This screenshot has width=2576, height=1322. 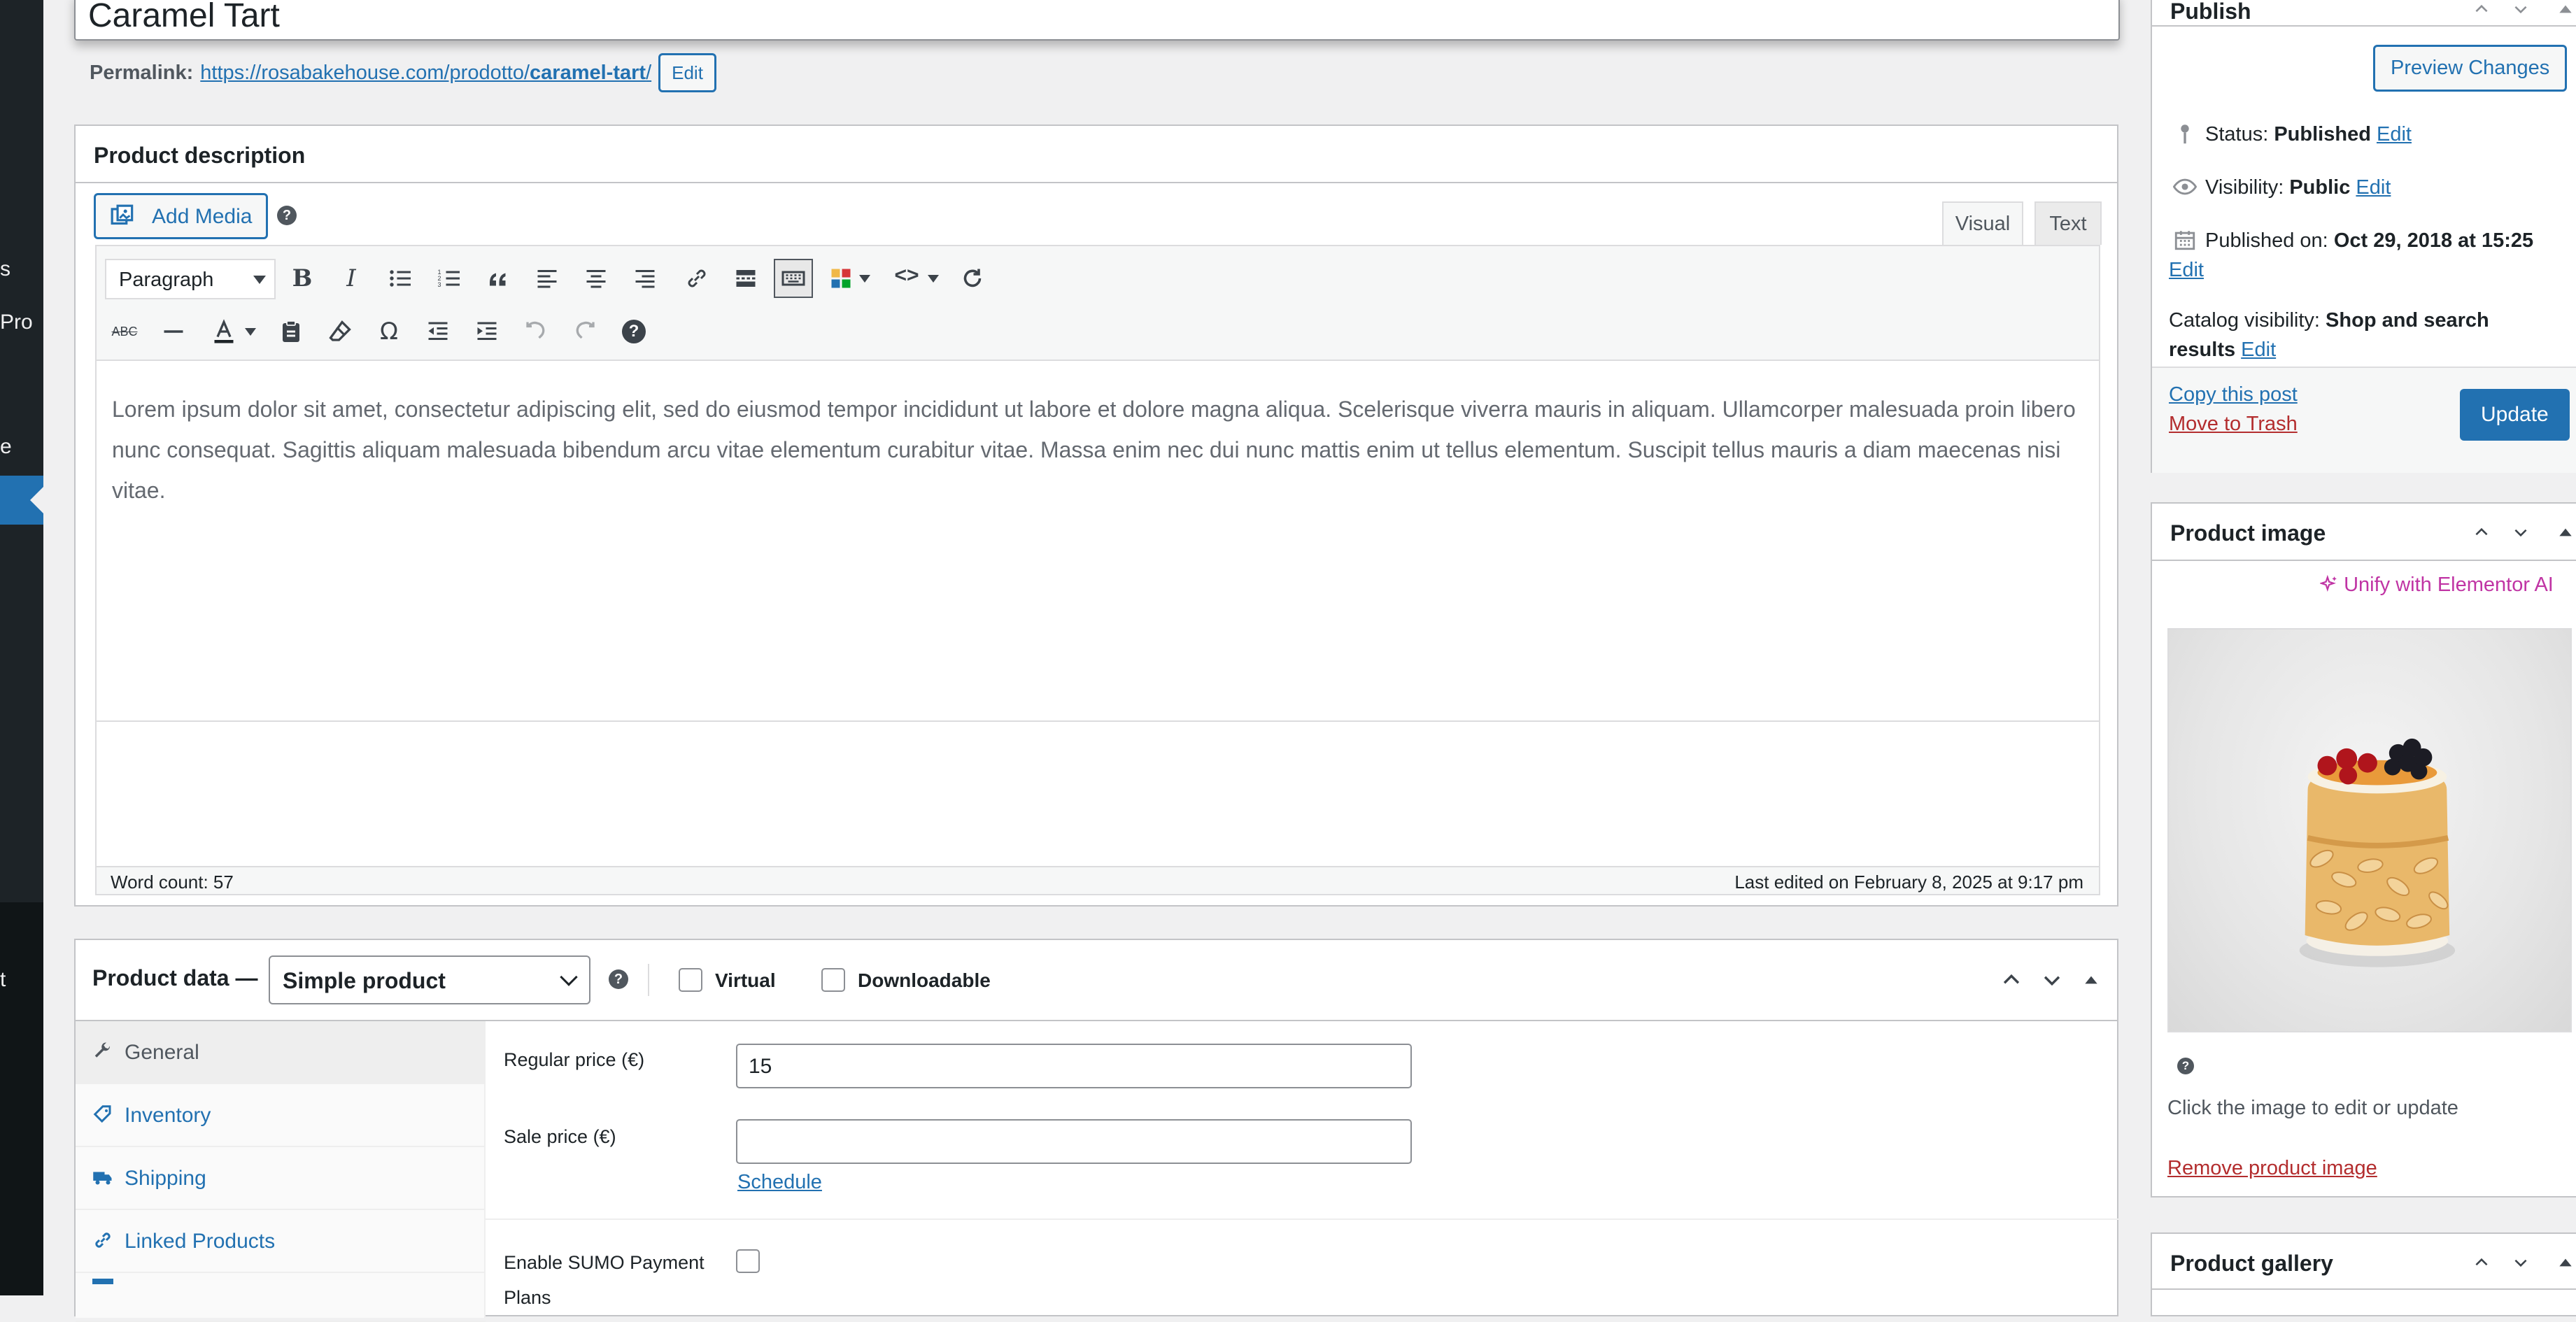 What do you see at coordinates (2068, 223) in the screenshot?
I see `tab-text: Text` at bounding box center [2068, 223].